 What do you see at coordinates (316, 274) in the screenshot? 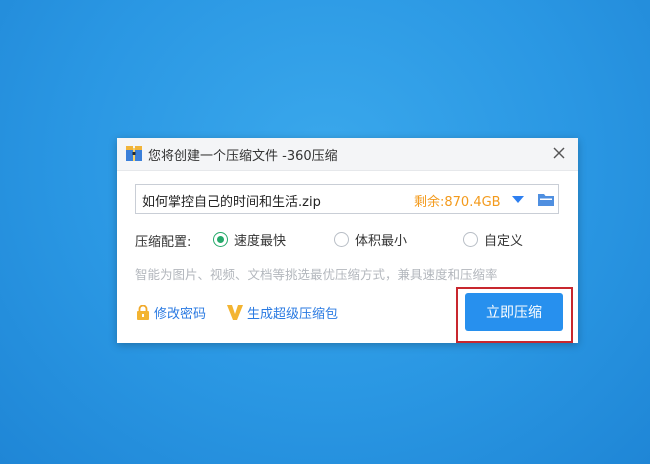
I see `config-hint: 智能为图片、视频、文档等挑选最优压缩方式，兼具速度和压缩率` at bounding box center [316, 274].